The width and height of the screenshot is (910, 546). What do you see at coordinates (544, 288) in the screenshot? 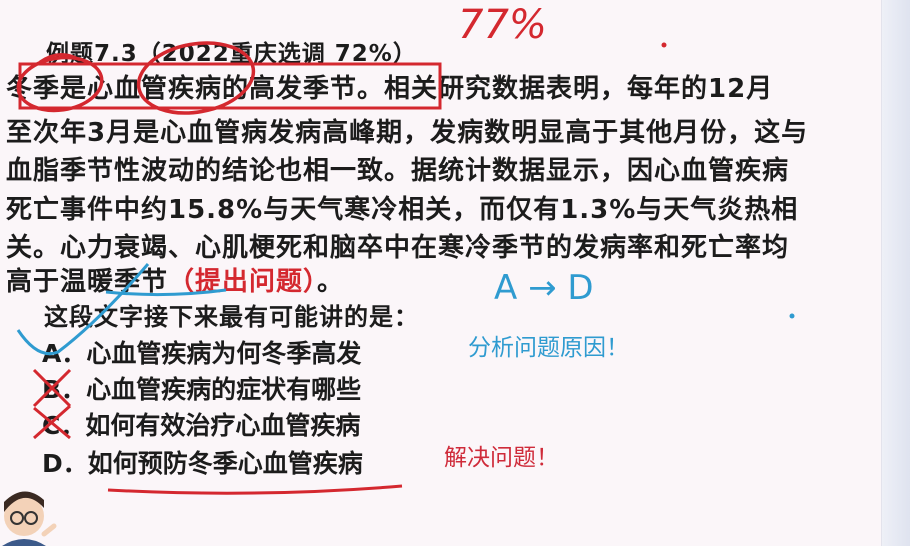
I see `handwritten-arrow: A → D` at bounding box center [544, 288].